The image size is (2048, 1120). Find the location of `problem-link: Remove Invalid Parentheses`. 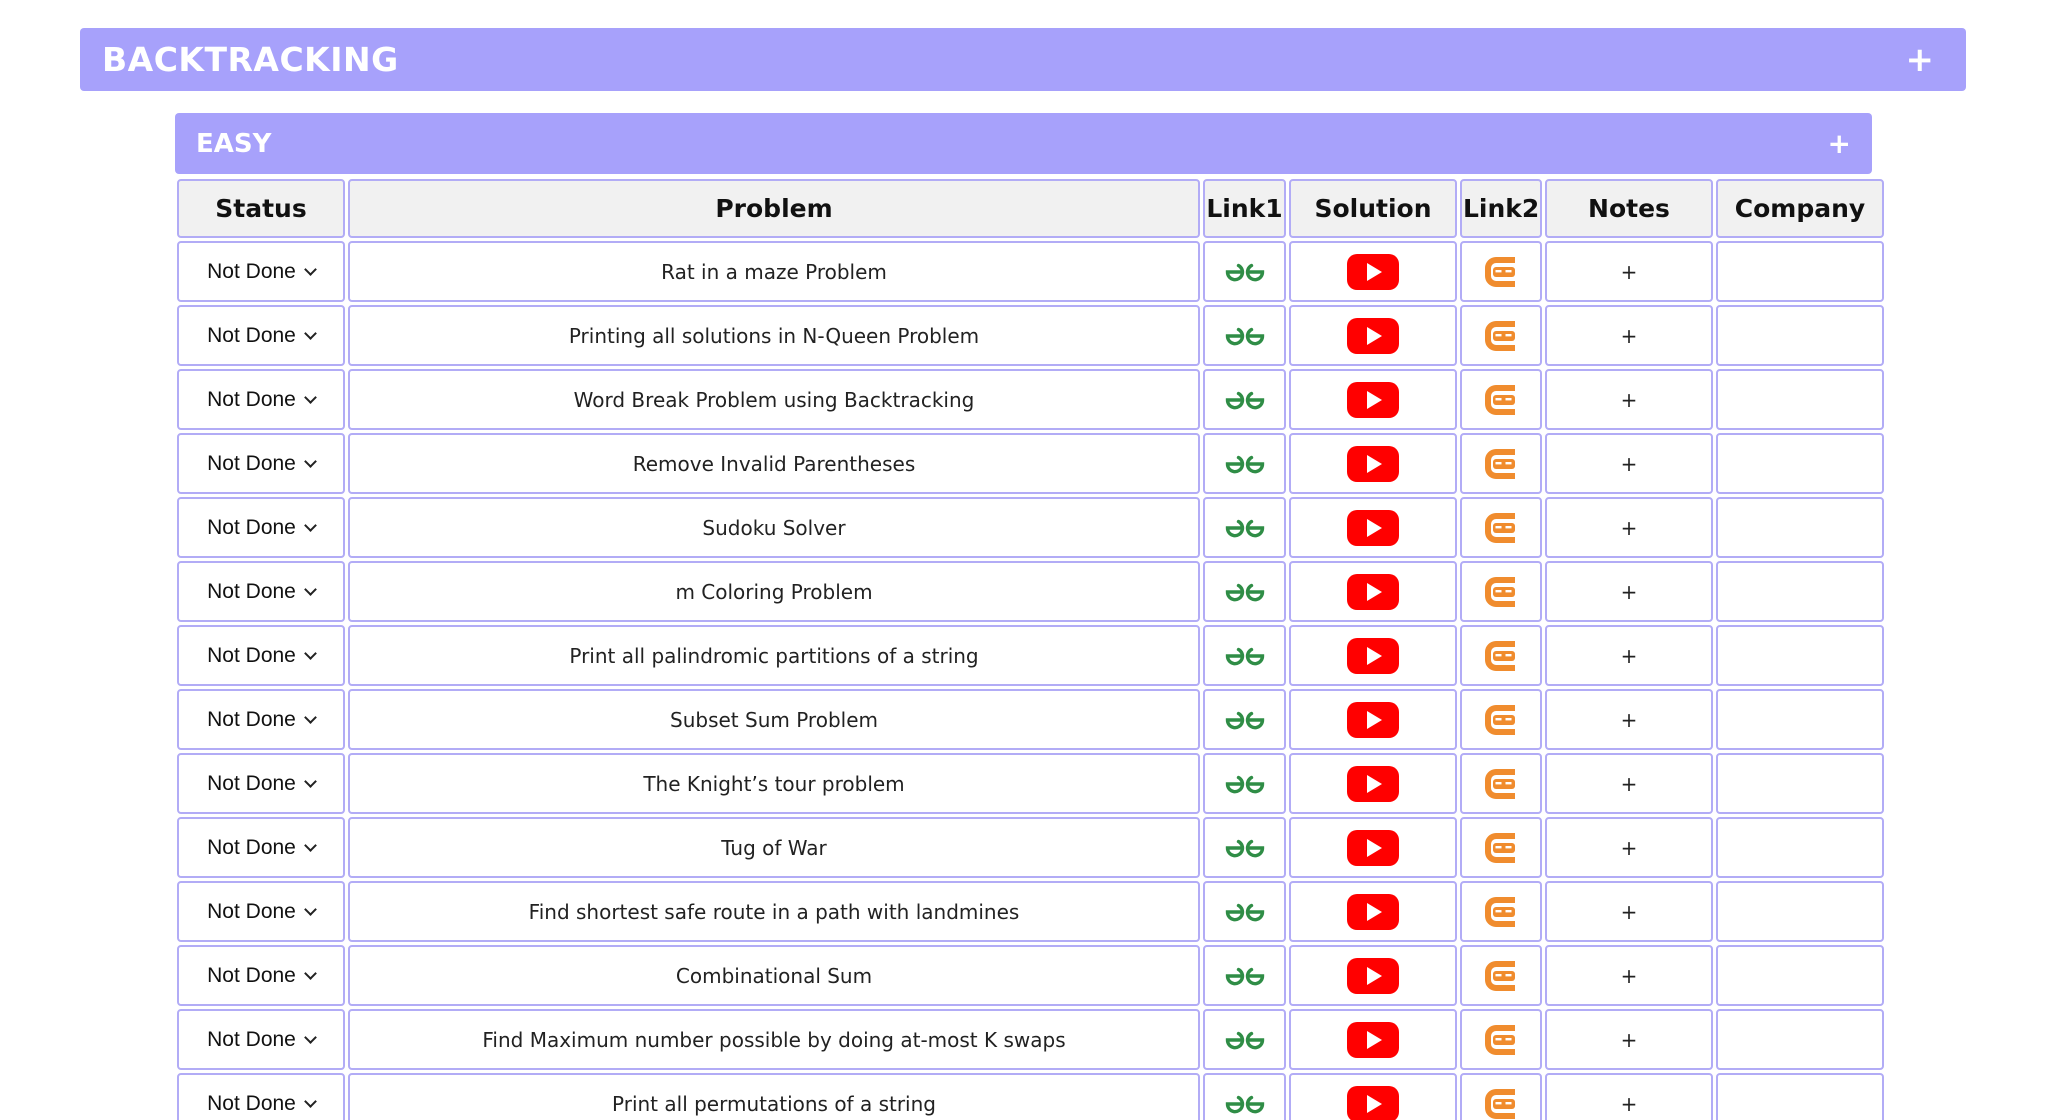

problem-link: Remove Invalid Parentheses is located at coordinates (774, 464).